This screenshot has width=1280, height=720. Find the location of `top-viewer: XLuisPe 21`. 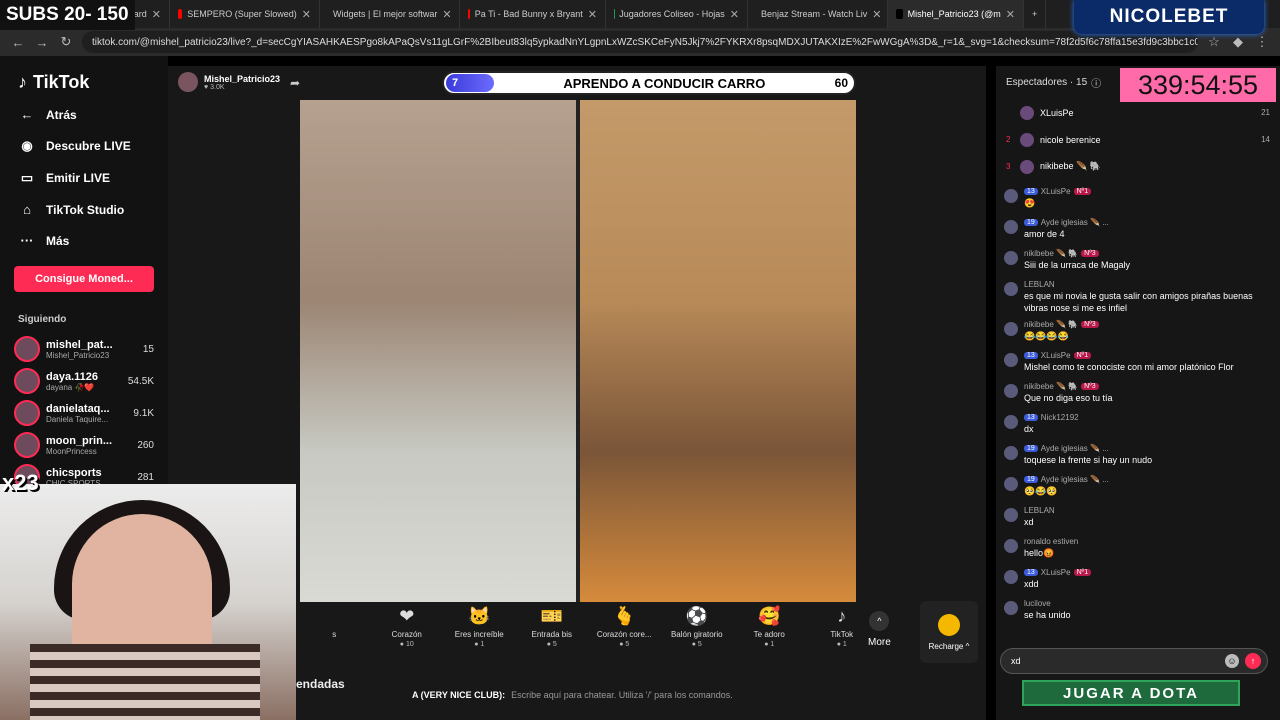

top-viewer: XLuisPe 21 is located at coordinates (1138, 112).